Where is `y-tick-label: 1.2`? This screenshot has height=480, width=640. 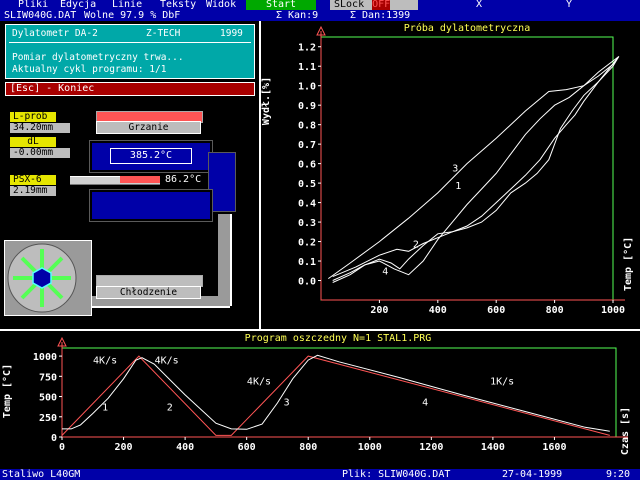
y-tick-label: 1.2 is located at coordinates (307, 48).